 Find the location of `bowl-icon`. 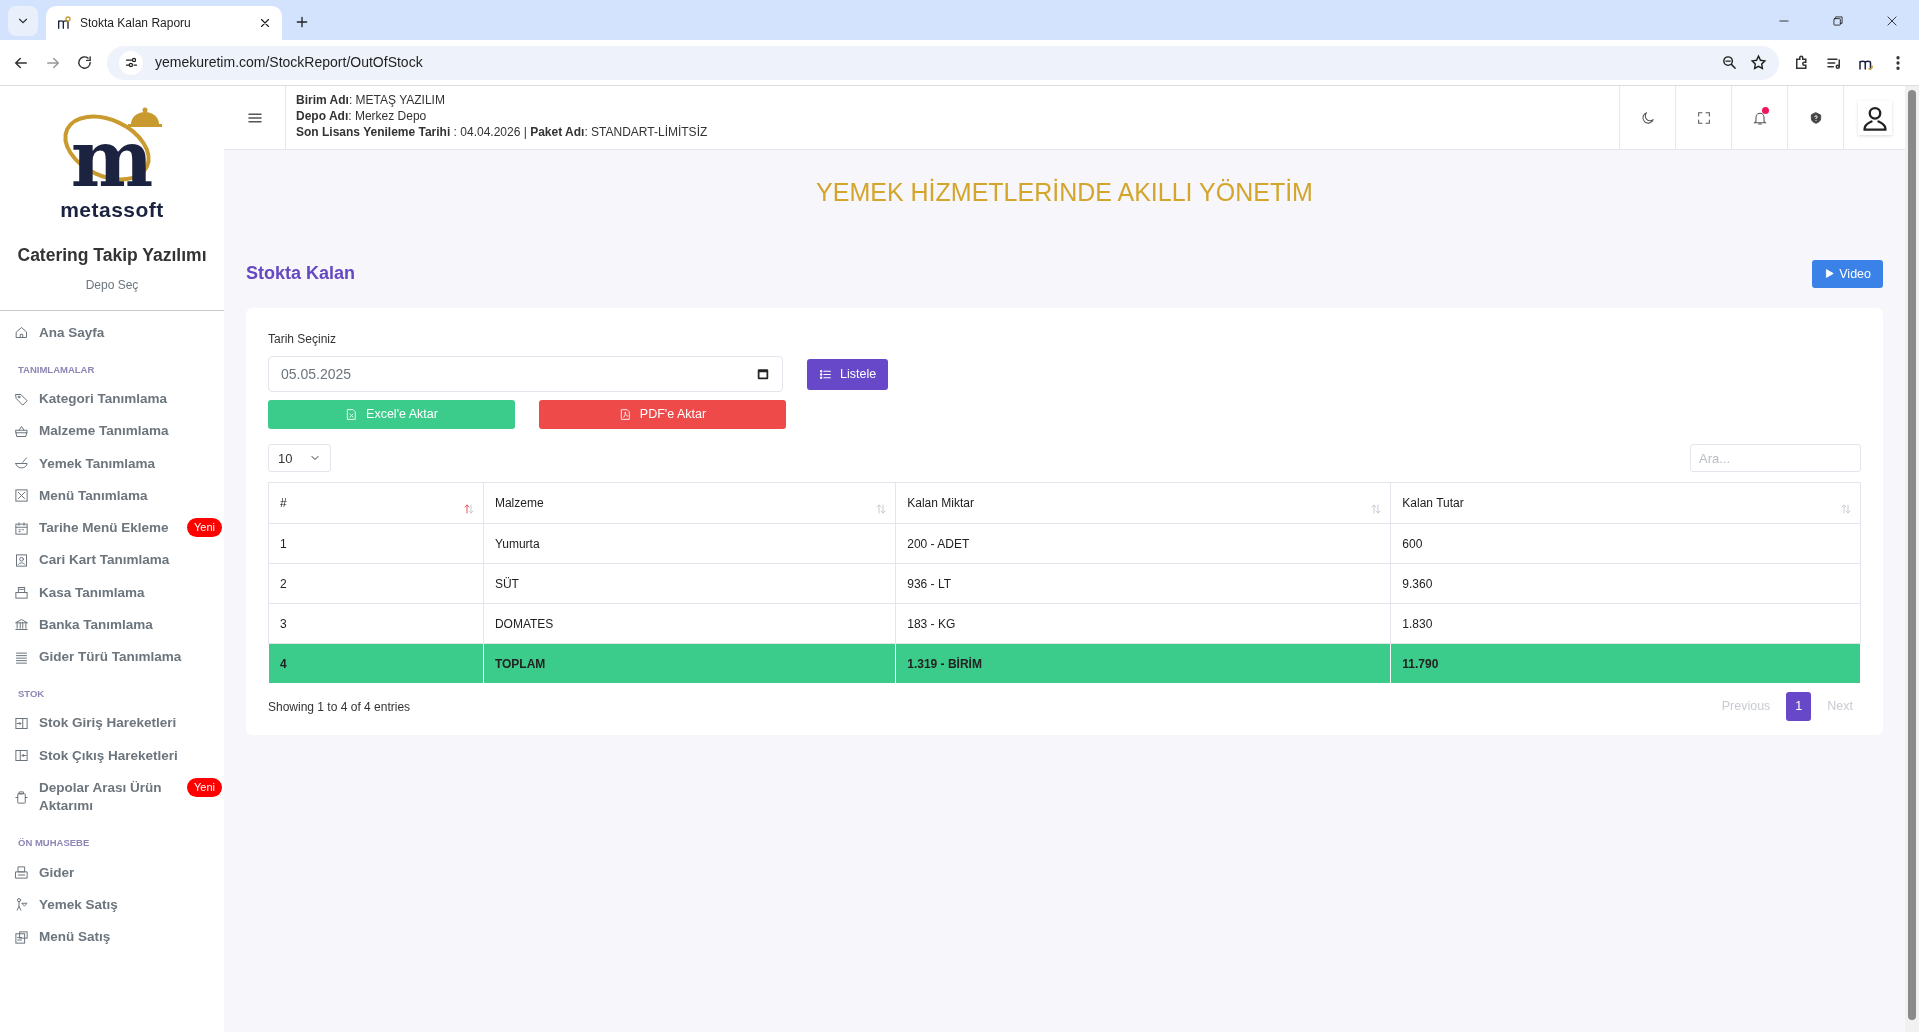

bowl-icon is located at coordinates (21, 464).